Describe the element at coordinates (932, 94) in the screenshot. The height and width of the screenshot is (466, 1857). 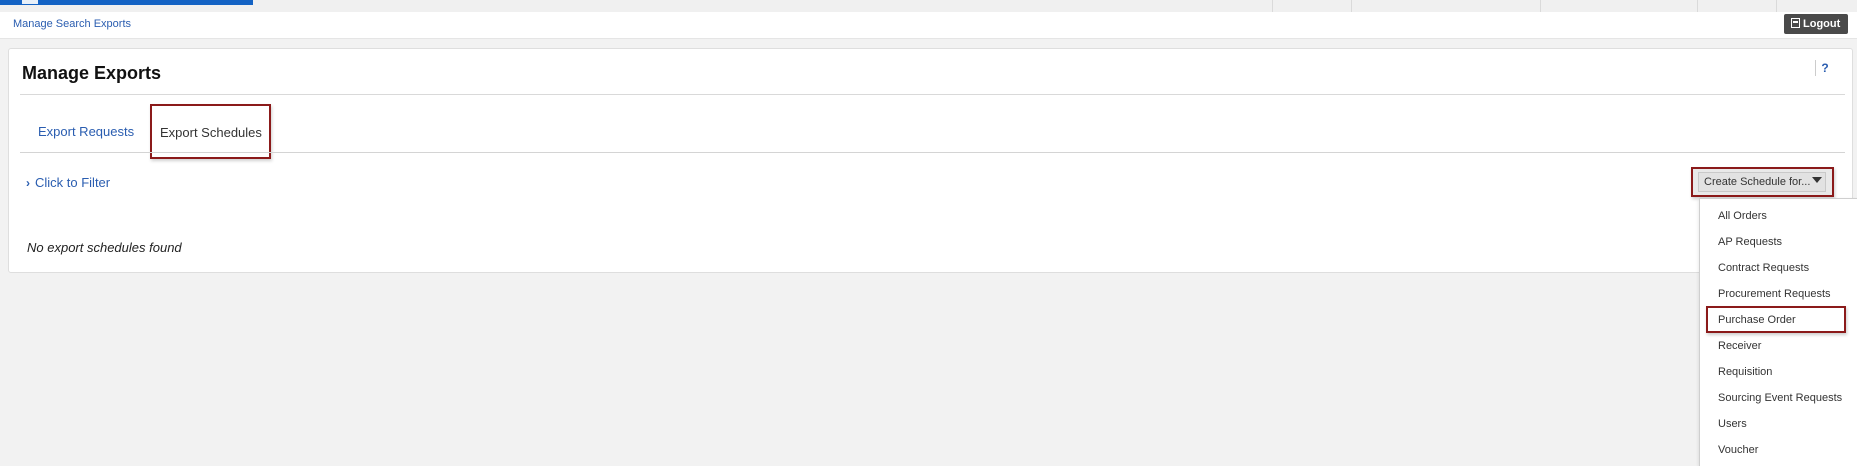
I see `divider` at that location.